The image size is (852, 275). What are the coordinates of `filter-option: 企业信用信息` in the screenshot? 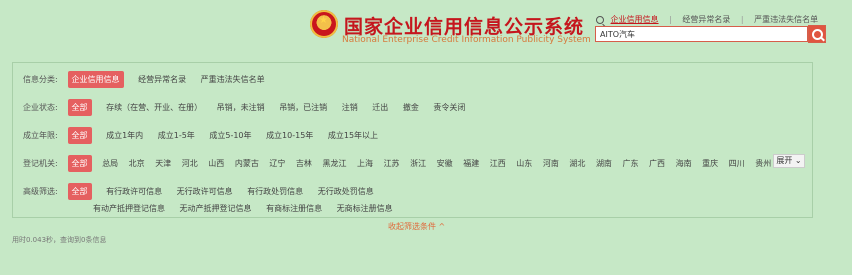 It's located at (95, 79).